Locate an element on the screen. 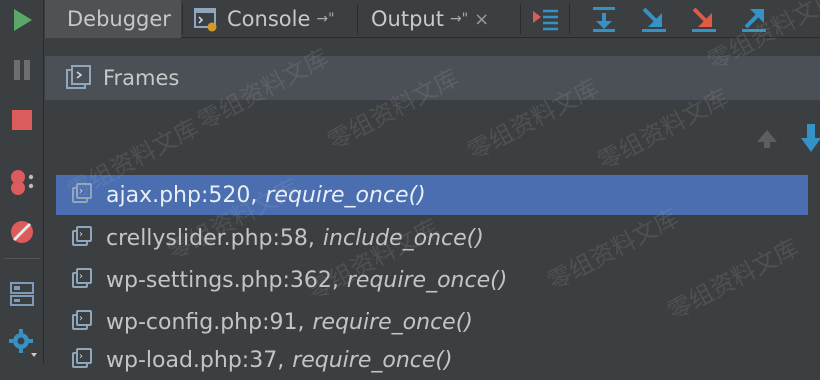  previous-frame-icon is located at coordinates (767, 138).